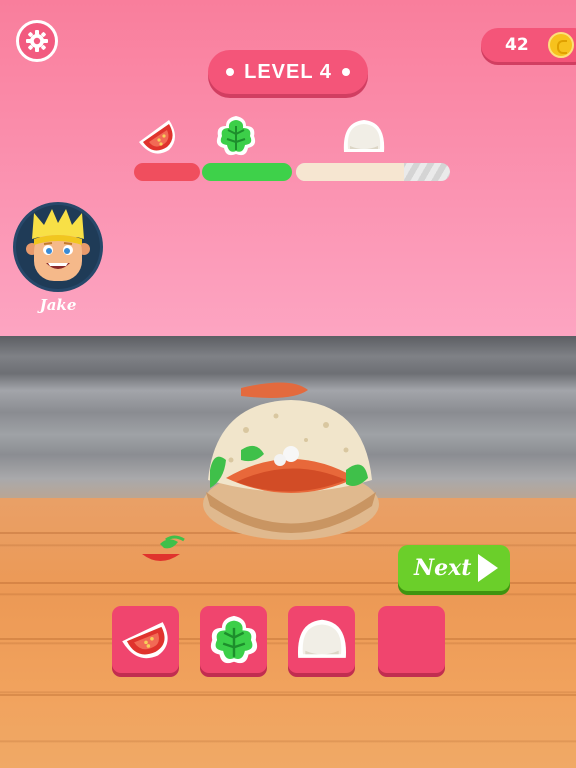  I want to click on level-dot-left, so click(230, 72).